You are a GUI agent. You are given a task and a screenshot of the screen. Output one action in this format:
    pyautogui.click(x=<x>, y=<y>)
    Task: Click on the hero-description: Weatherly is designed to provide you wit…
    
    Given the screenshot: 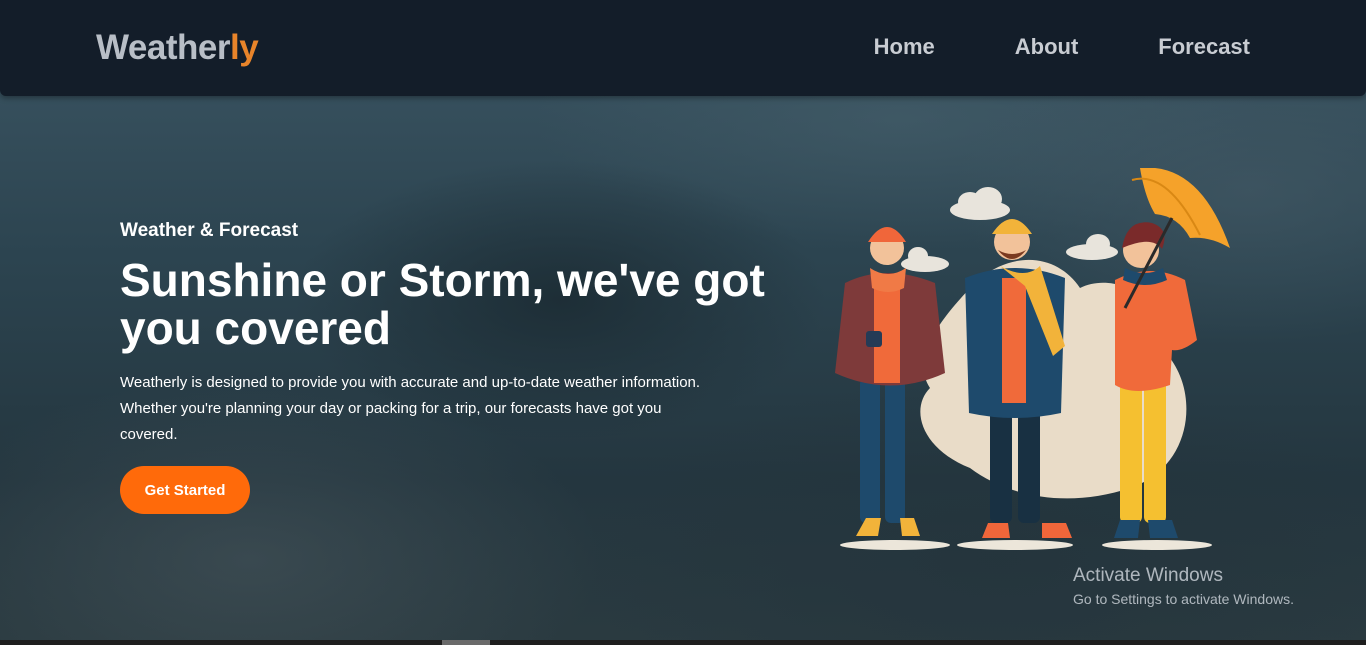 What is the action you would take?
    pyautogui.click(x=410, y=408)
    